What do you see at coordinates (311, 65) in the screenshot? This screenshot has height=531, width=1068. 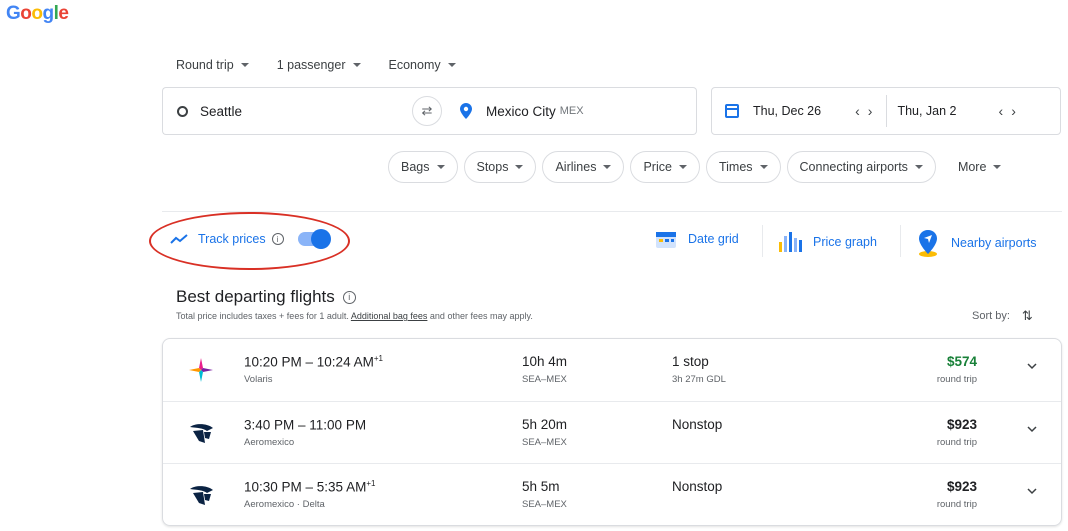 I see `passengers-label: 1 passenger` at bounding box center [311, 65].